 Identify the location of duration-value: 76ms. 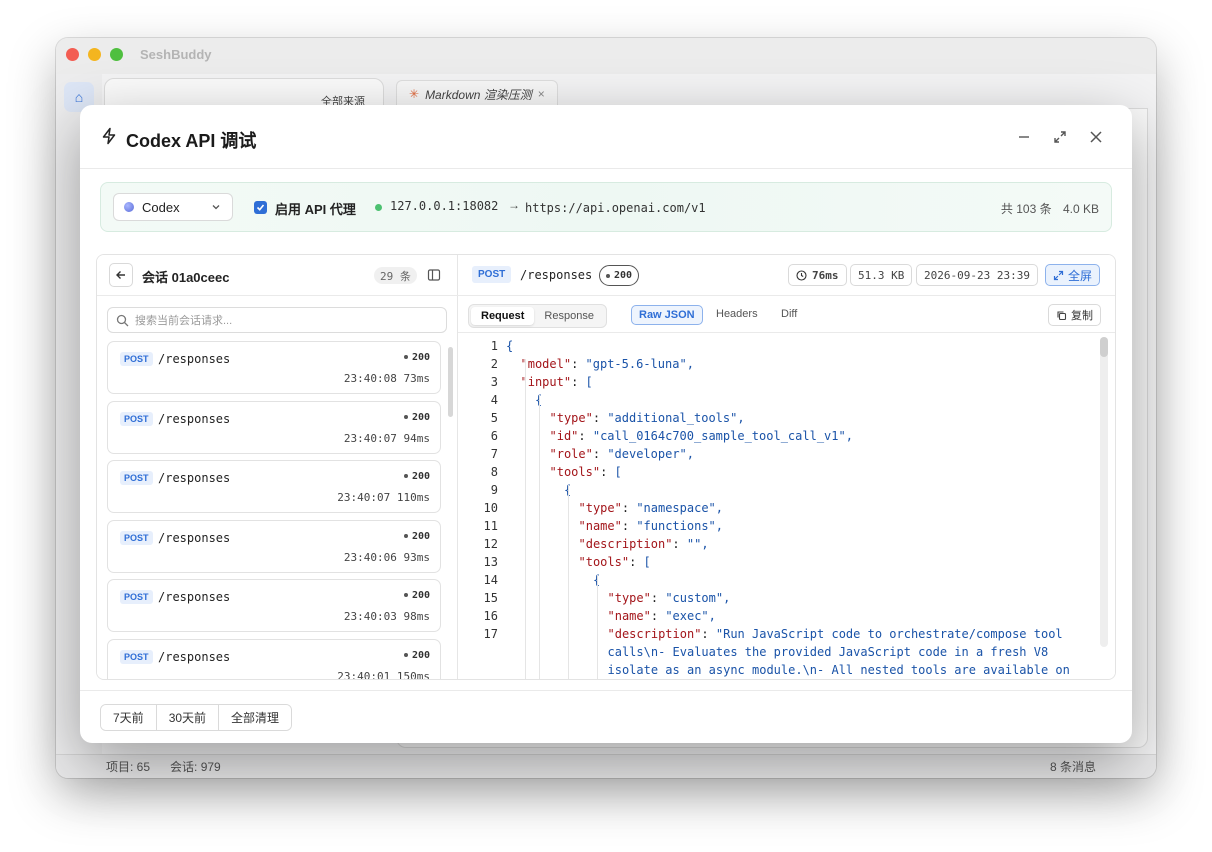
(825, 275).